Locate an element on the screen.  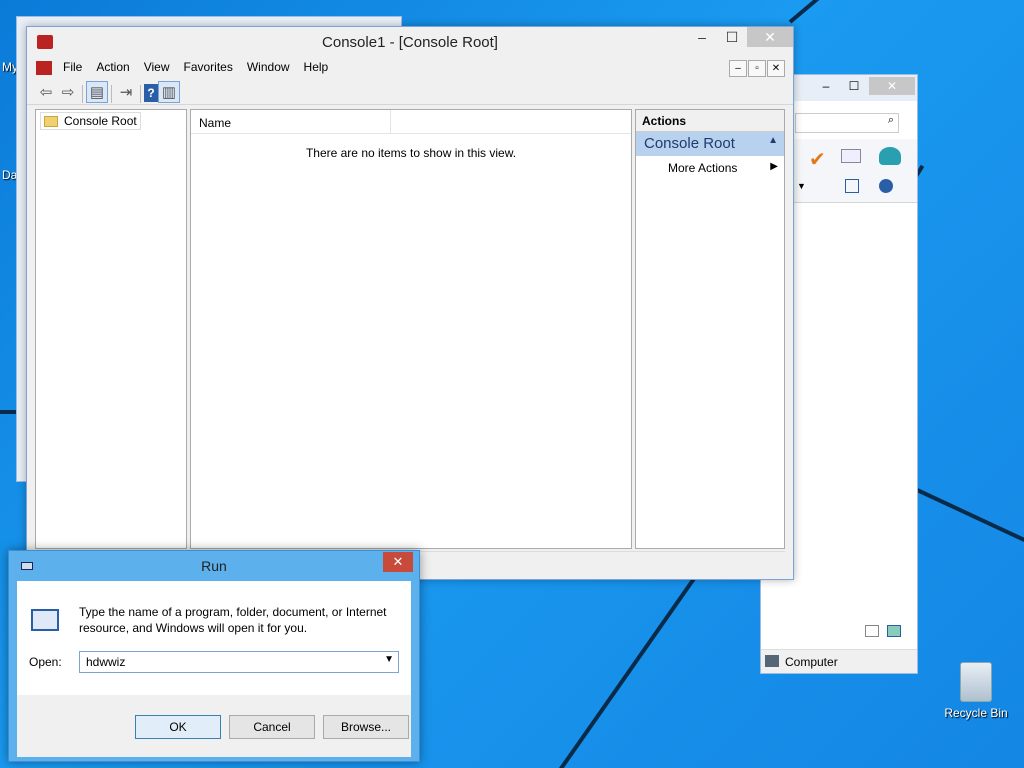
search-icon: ⌕ is located at coordinates (890, 120).